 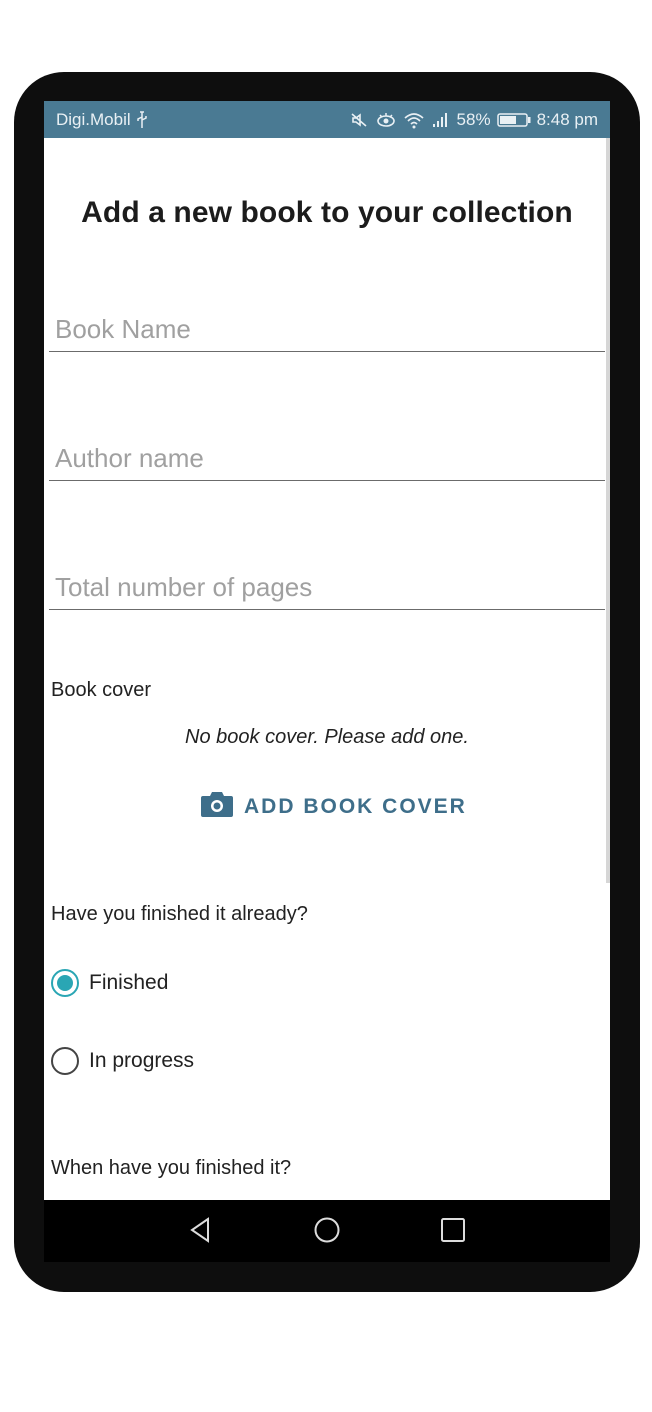 I want to click on back-icon, so click(x=200, y=1232).